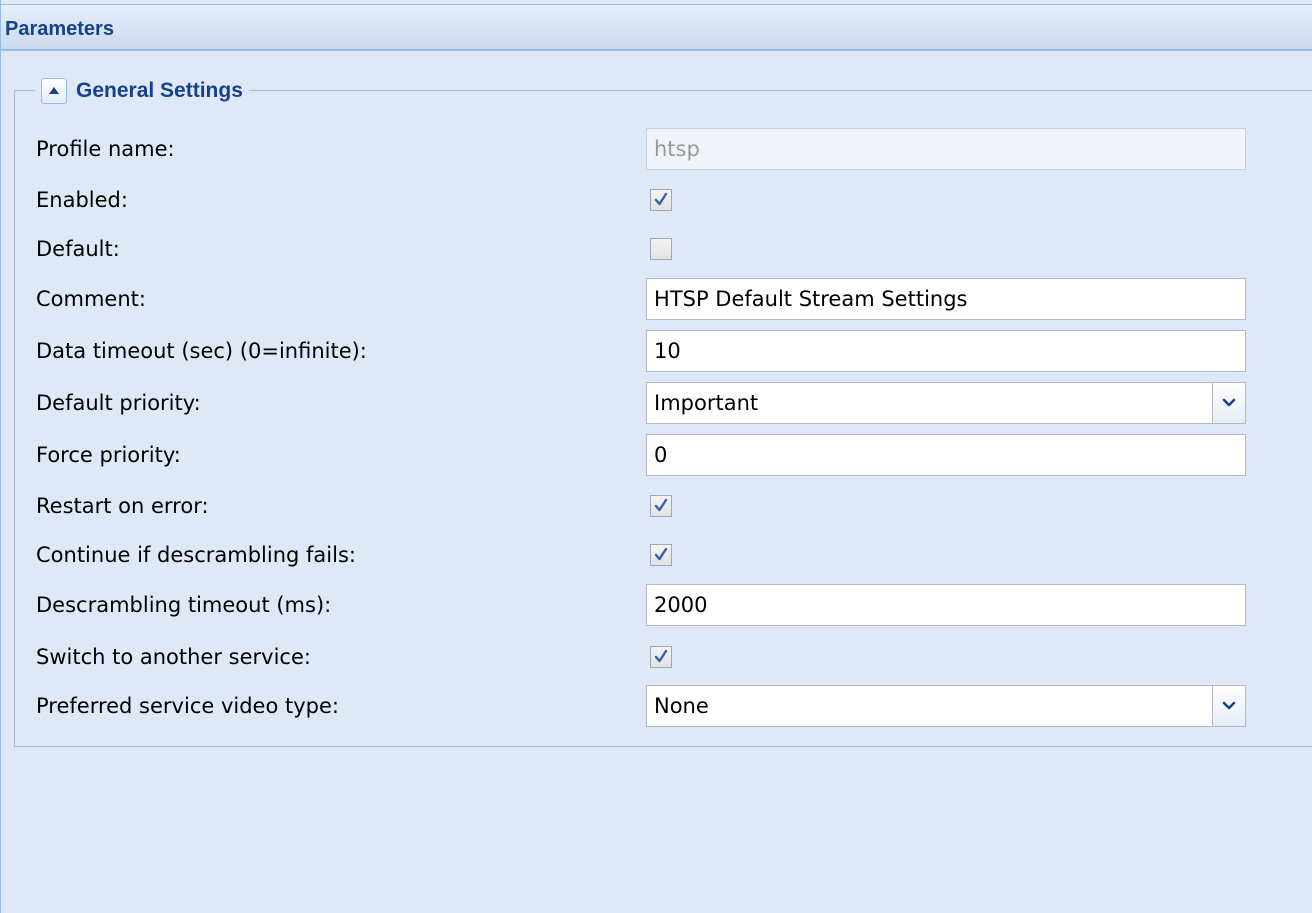  What do you see at coordinates (641, 455) in the screenshot?
I see `row-force-priority: Force priority: 0` at bounding box center [641, 455].